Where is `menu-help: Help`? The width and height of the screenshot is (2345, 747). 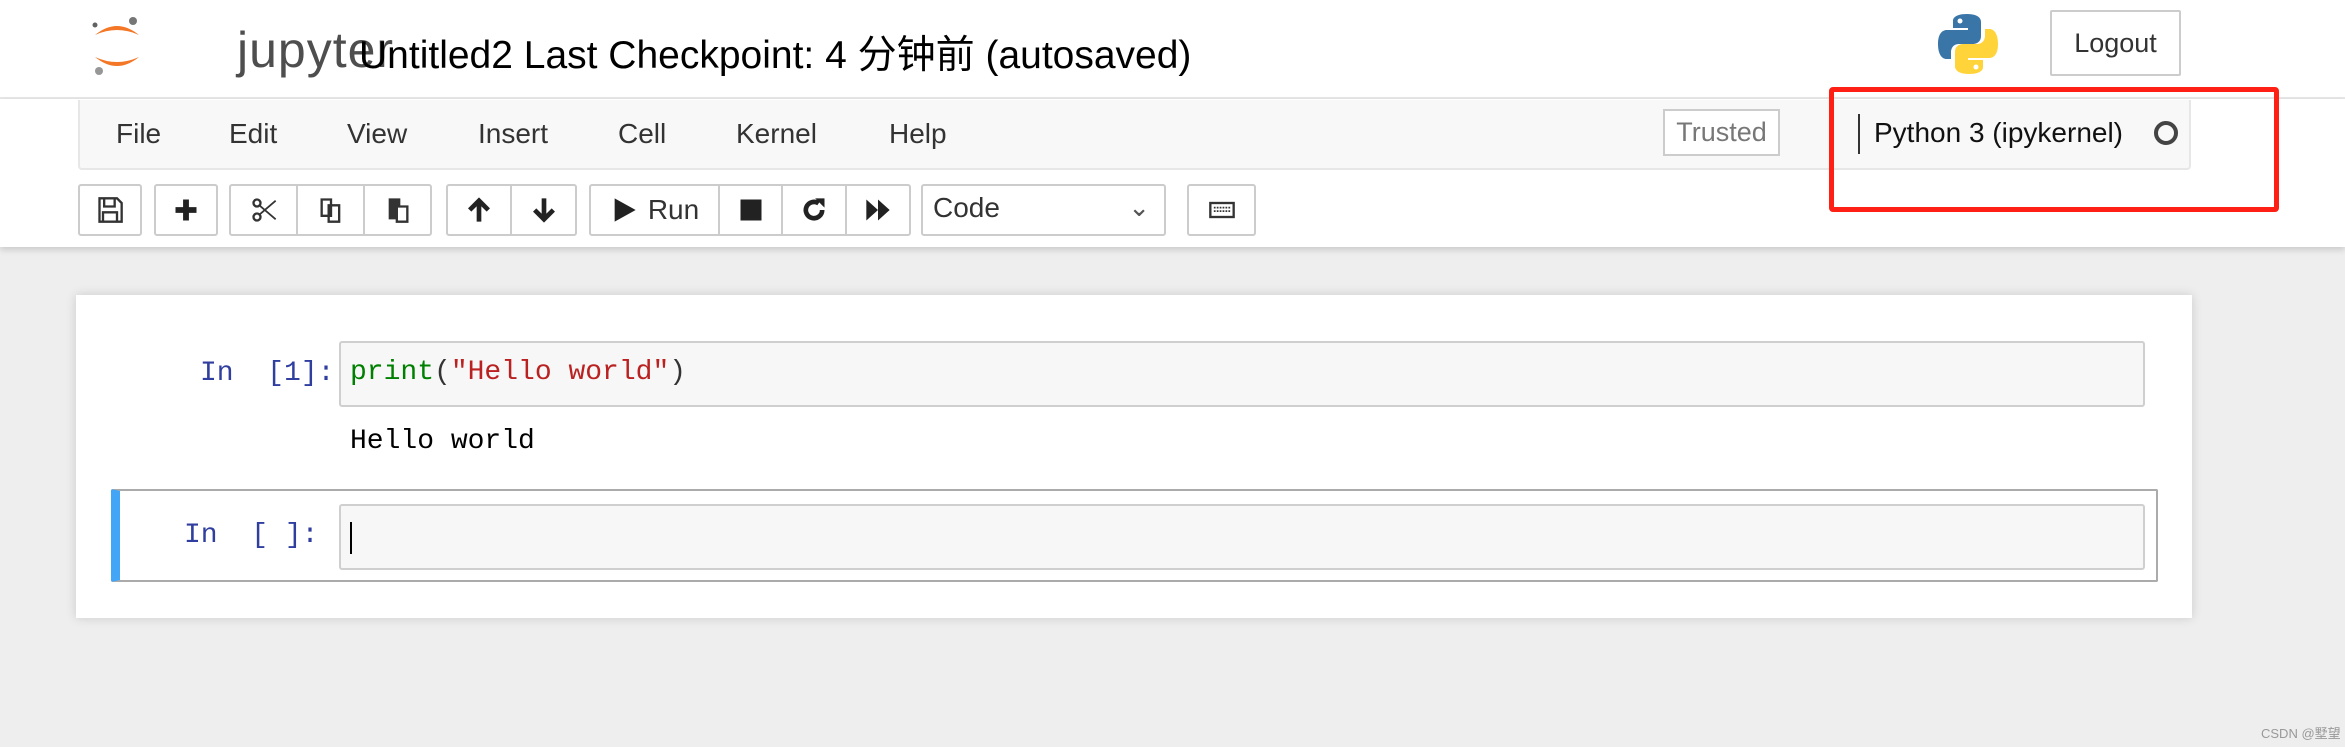 menu-help: Help is located at coordinates (918, 134).